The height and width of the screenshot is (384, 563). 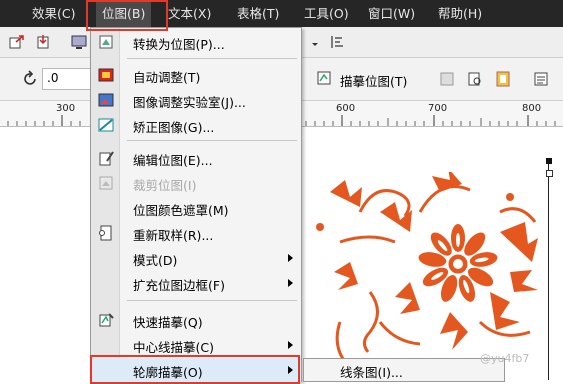 What do you see at coordinates (106, 158) in the screenshot?
I see `edit-bitmap-icon` at bounding box center [106, 158].